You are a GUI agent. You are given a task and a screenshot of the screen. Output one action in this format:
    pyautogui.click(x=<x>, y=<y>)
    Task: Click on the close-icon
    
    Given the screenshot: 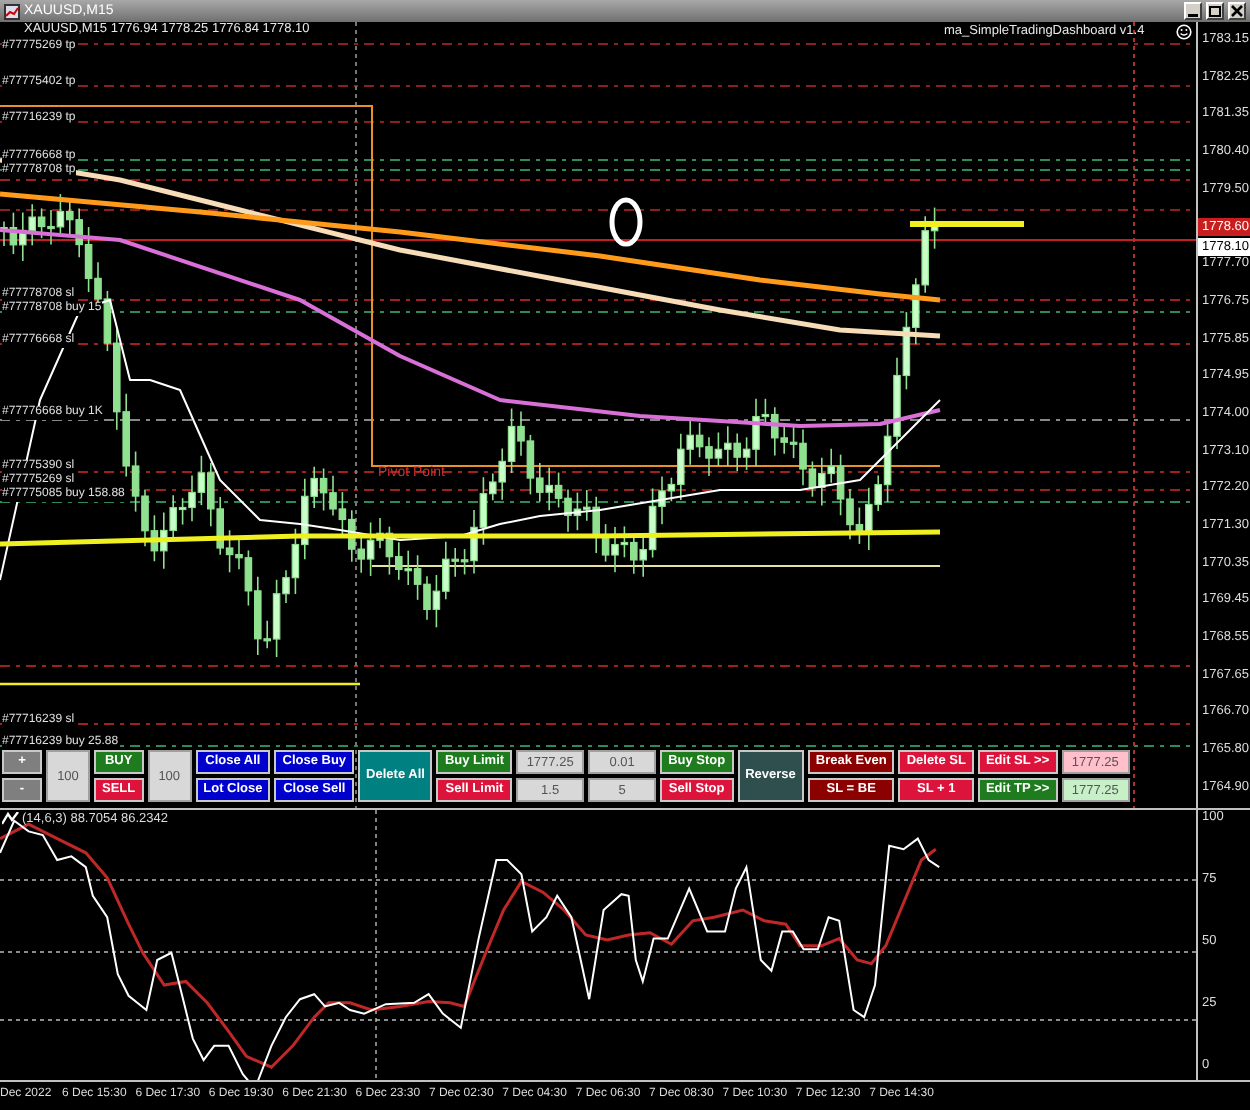 What is the action you would take?
    pyautogui.click(x=1237, y=11)
    